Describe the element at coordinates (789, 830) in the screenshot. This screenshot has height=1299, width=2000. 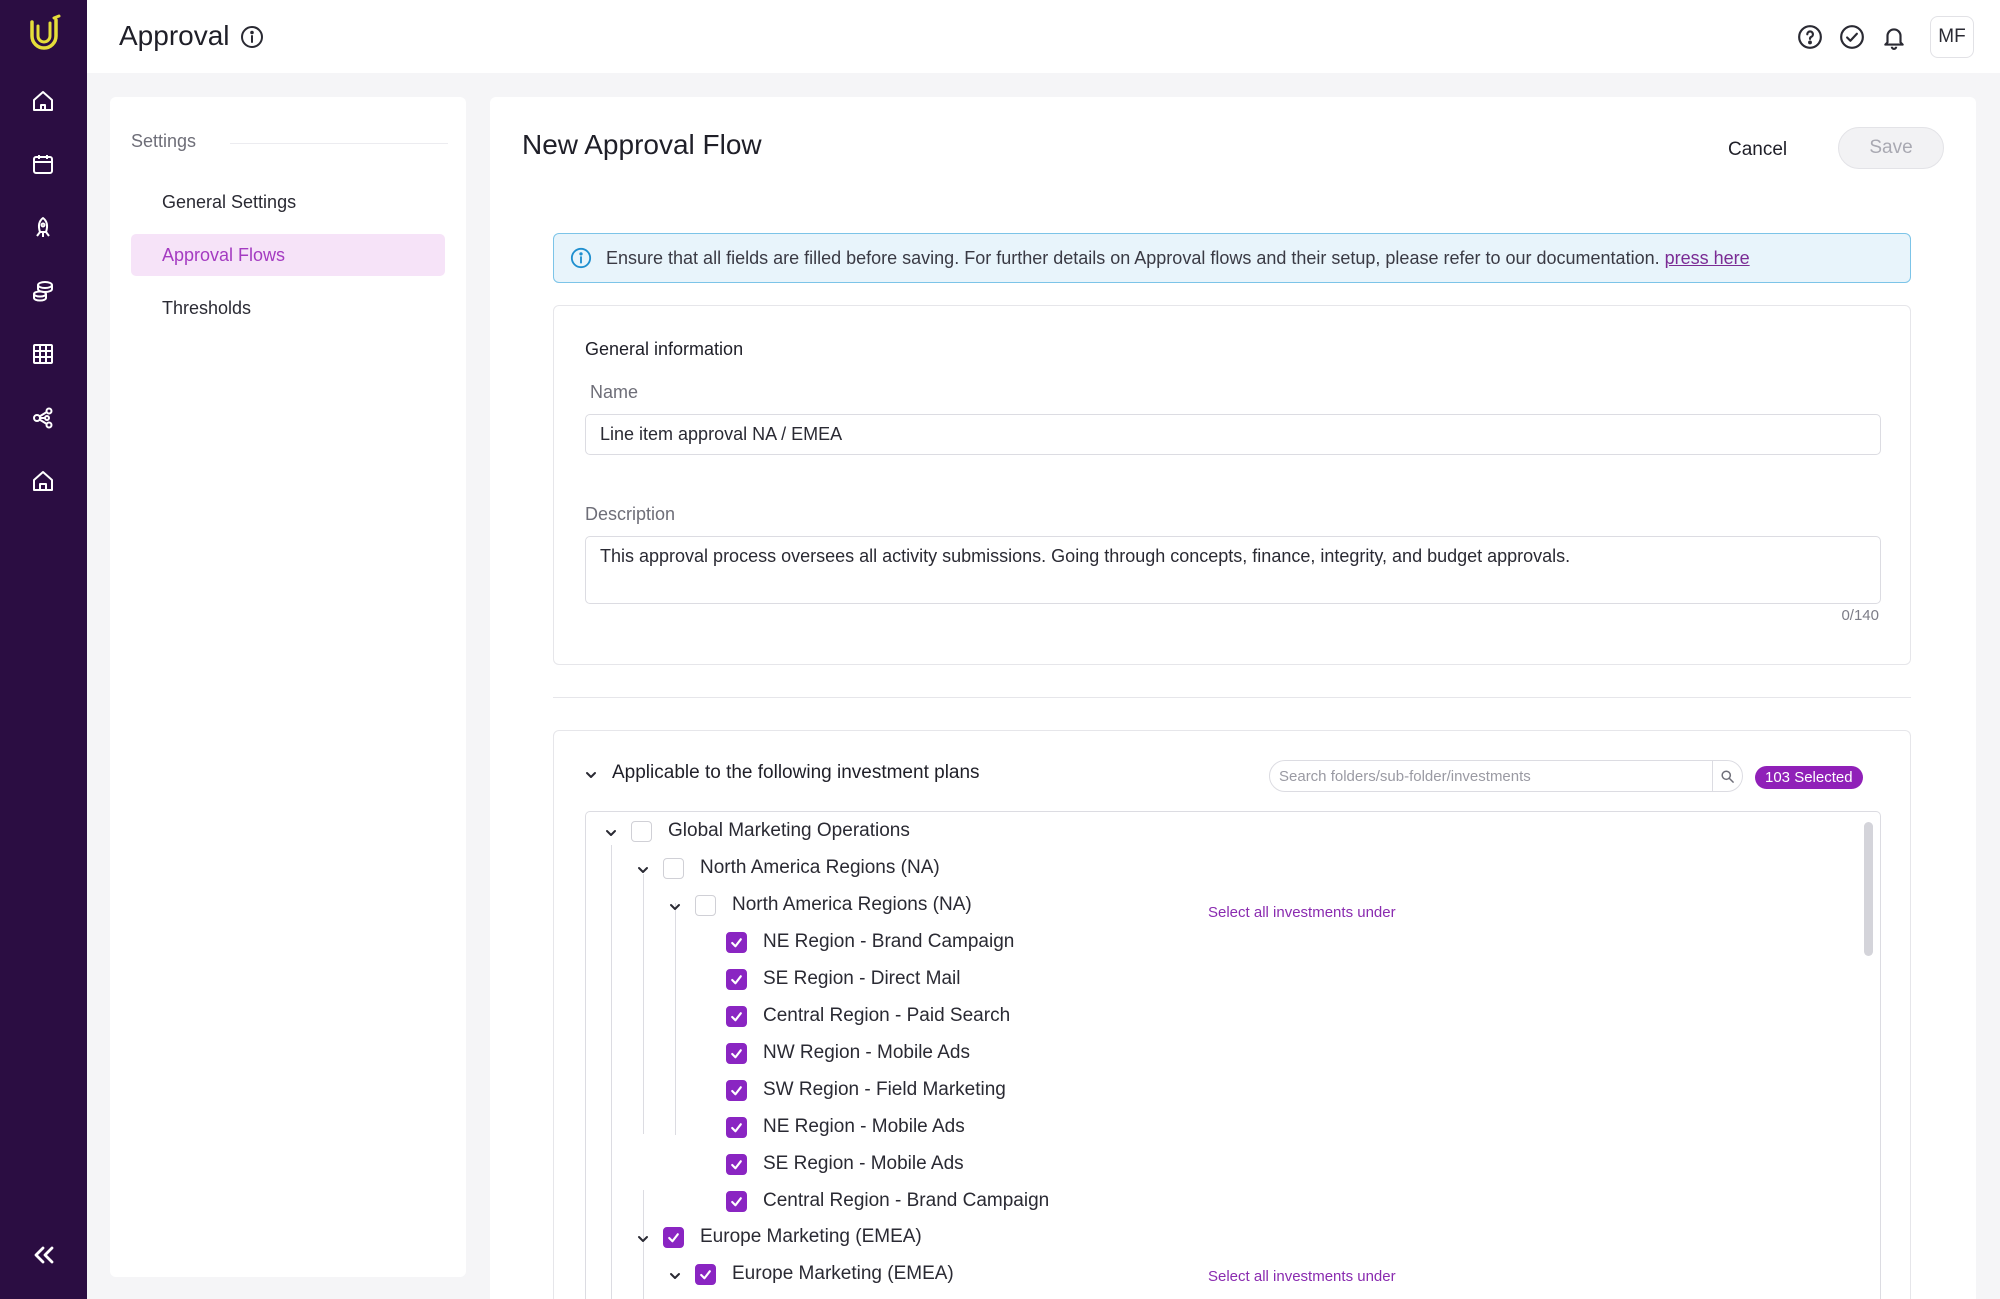
I see `tree-folder-label: Global Marketing Operations` at that location.